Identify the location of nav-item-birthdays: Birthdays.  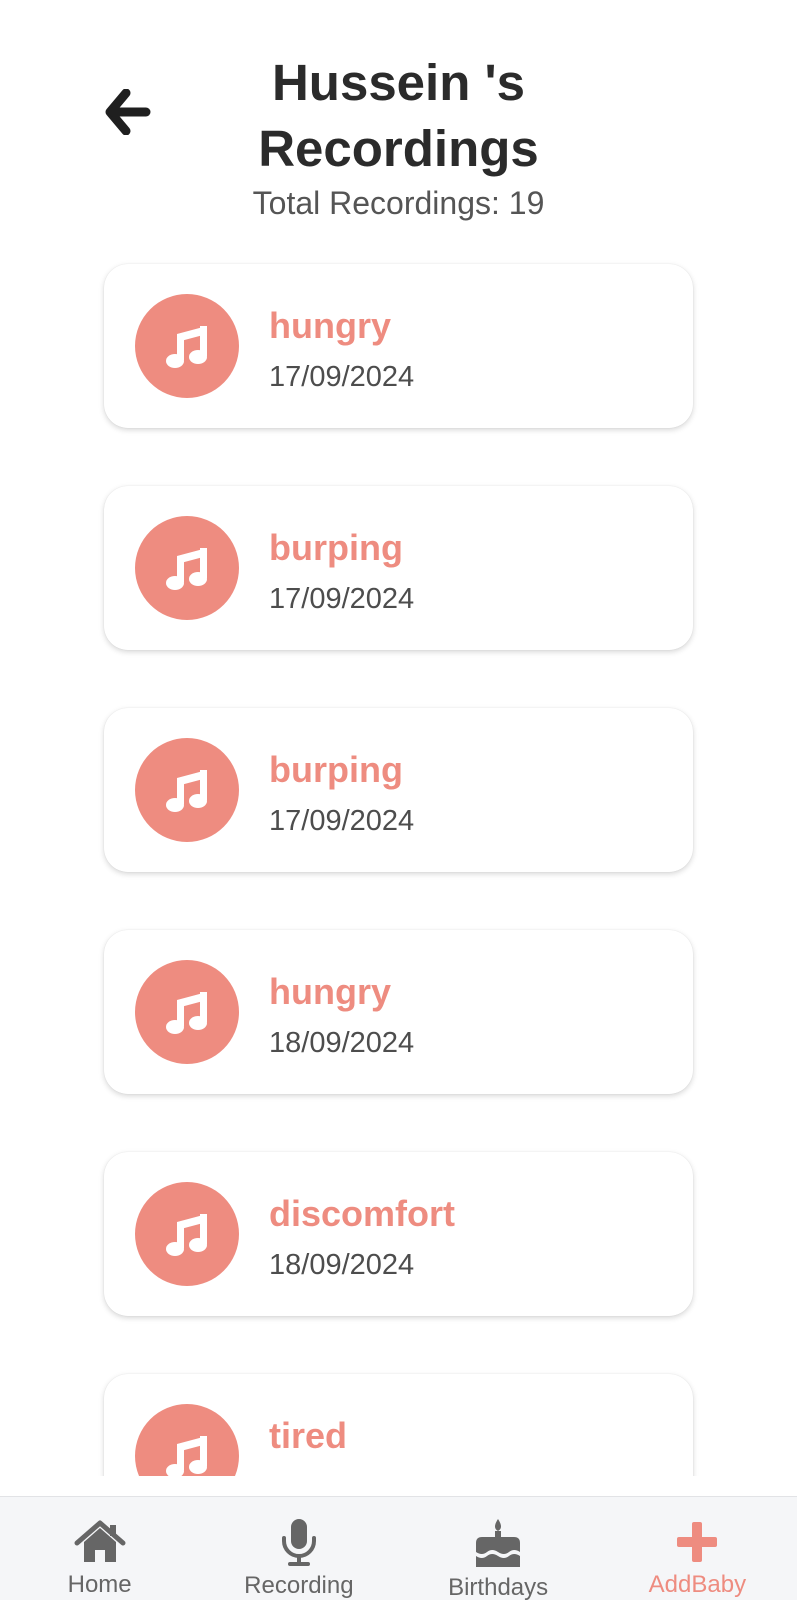
(498, 1548).